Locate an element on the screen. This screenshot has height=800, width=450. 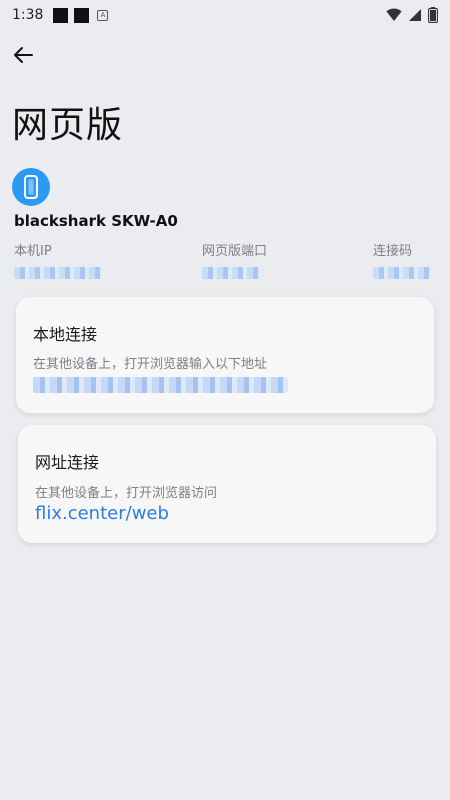
ip-value-redacted is located at coordinates (58, 273).